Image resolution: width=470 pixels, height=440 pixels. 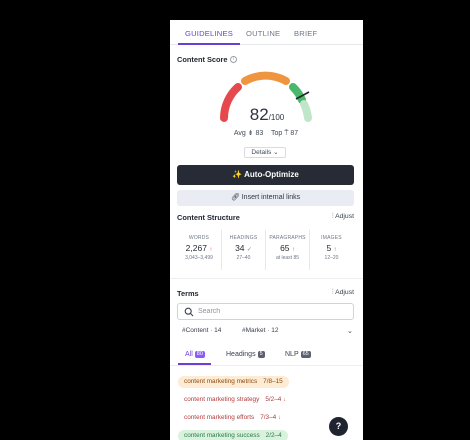 What do you see at coordinates (208, 217) in the screenshot?
I see `content-structure-title: Content Structure` at bounding box center [208, 217].